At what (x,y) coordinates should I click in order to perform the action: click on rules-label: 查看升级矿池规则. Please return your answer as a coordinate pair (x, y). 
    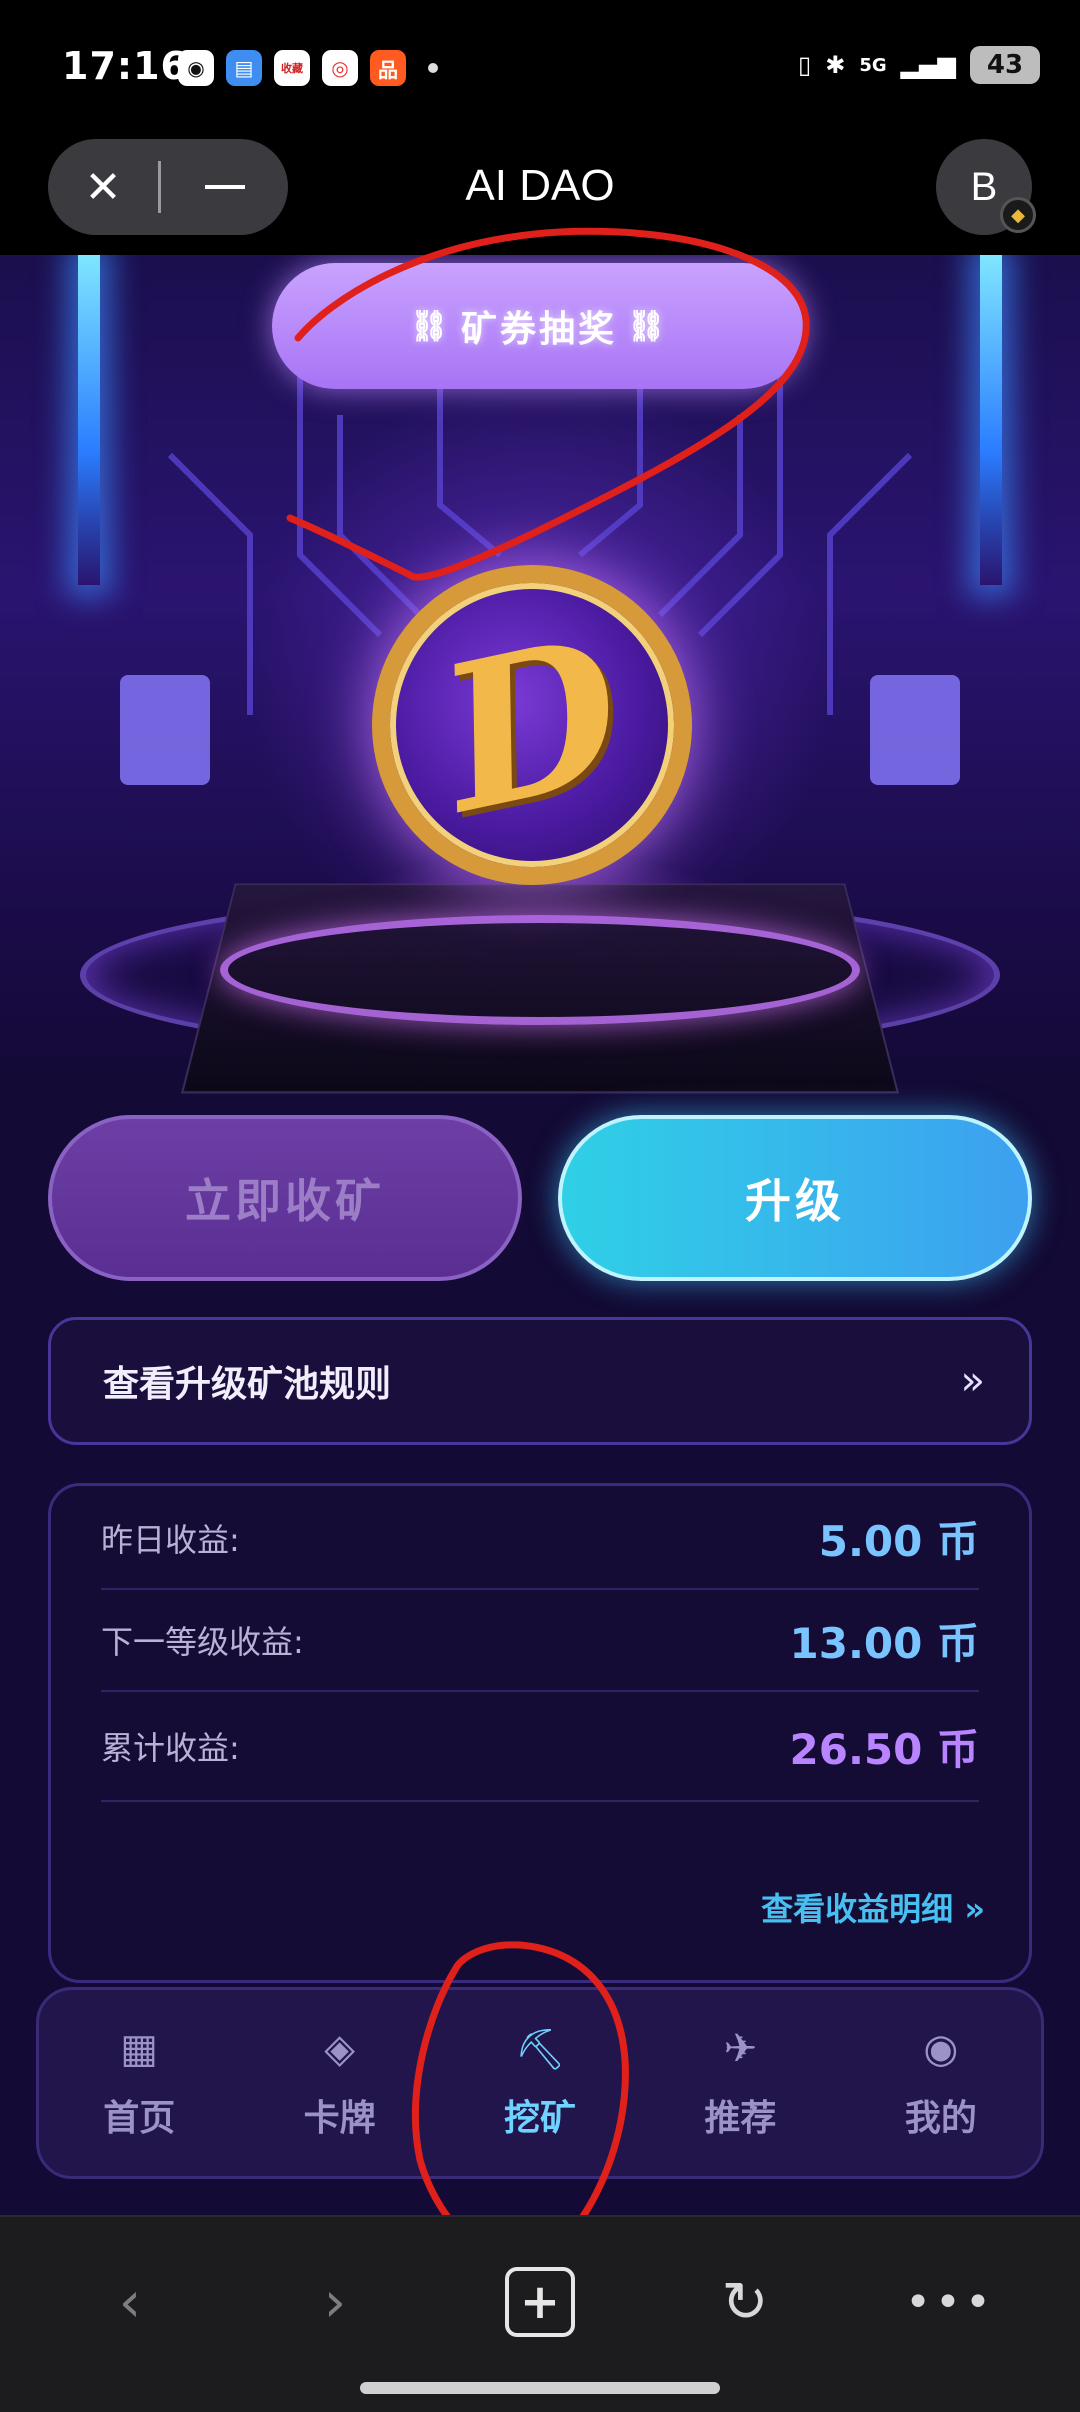
    Looking at the image, I should click on (247, 1381).